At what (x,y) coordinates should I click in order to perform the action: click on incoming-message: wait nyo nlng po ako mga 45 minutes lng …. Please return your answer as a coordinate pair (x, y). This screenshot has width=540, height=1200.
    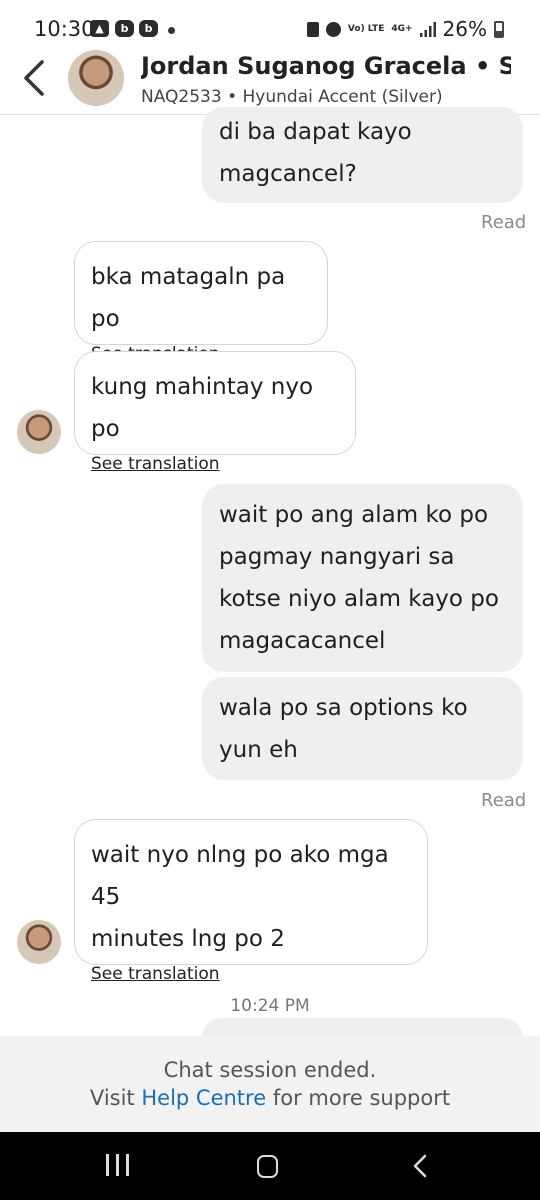
    Looking at the image, I should click on (251, 901).